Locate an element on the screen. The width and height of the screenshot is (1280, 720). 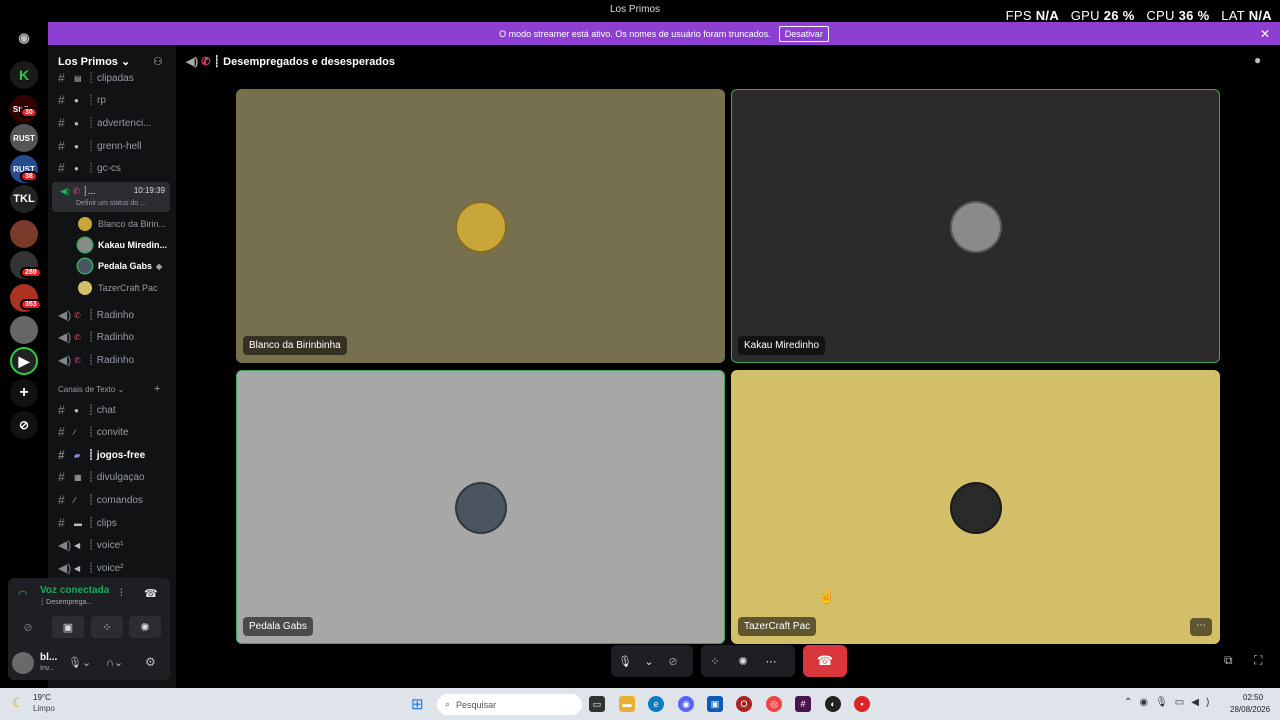
channel-title: ┊ Desempregados e desesperados is located at coordinates (304, 62).